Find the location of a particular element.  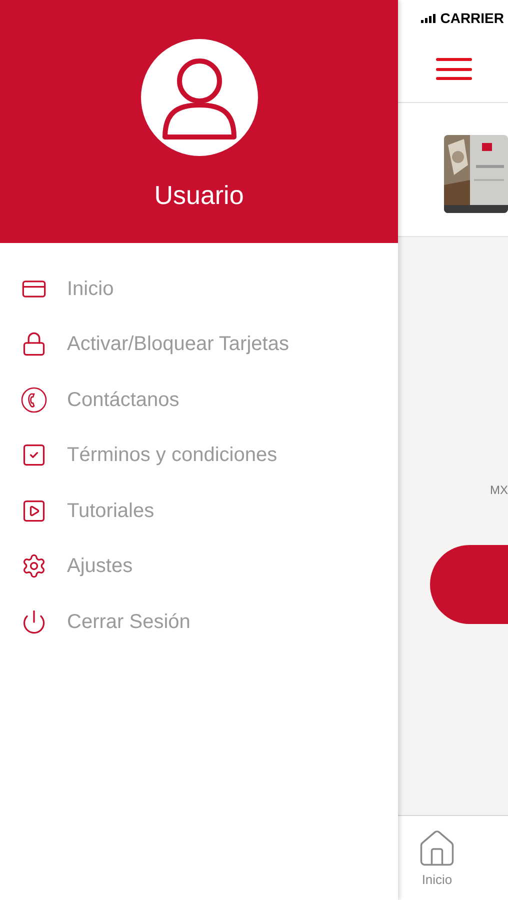

checkbox-icon is located at coordinates (34, 455).